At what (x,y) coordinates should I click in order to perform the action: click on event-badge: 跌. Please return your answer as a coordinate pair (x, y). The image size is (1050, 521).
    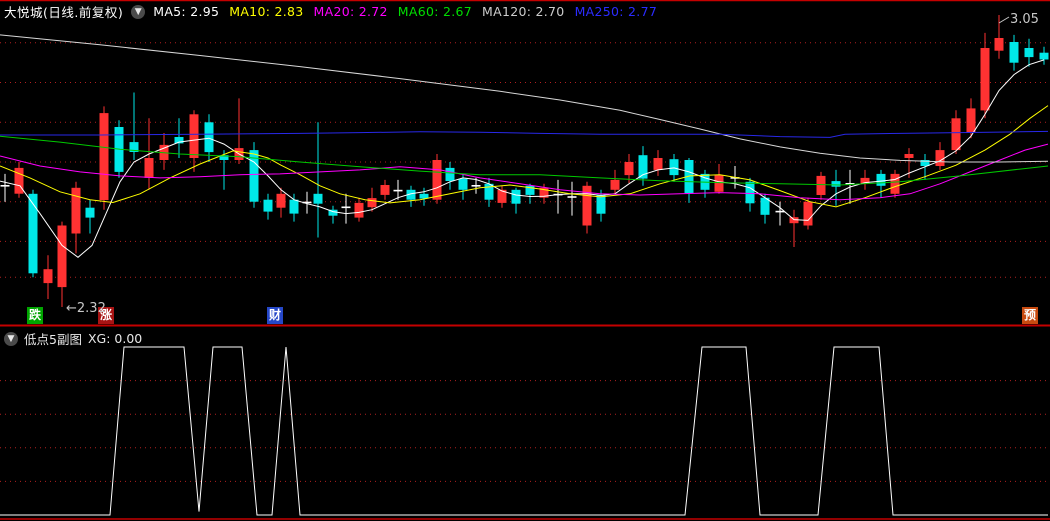
    Looking at the image, I should click on (35, 315).